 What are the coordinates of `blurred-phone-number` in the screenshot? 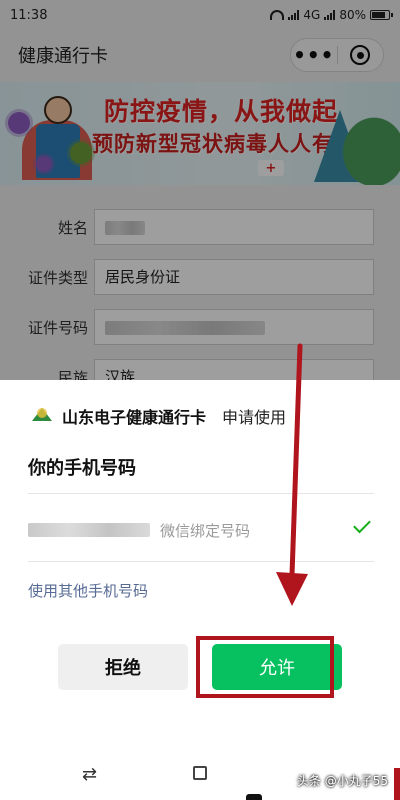 It's located at (89, 530).